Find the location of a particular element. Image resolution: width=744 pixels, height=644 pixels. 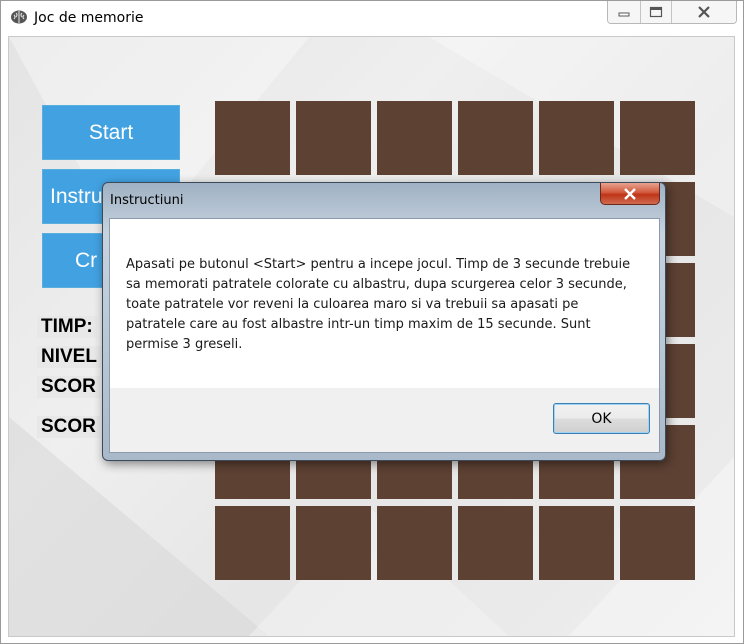

window-title: Joc de memorie is located at coordinates (89, 18).